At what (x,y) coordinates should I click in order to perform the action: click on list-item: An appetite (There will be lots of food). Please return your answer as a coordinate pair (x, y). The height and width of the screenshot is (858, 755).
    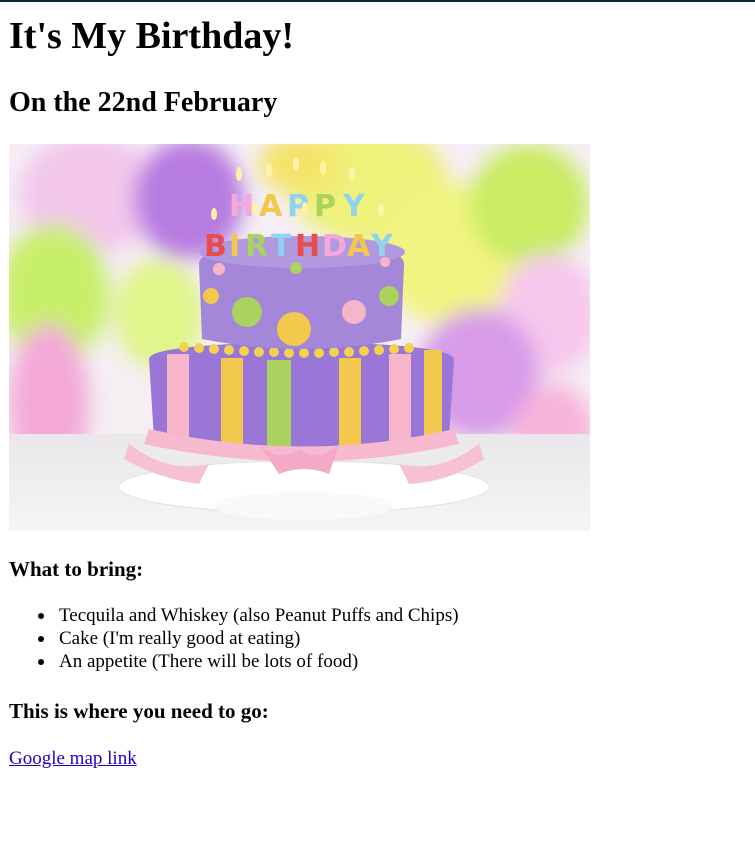
    Looking at the image, I should click on (248, 661).